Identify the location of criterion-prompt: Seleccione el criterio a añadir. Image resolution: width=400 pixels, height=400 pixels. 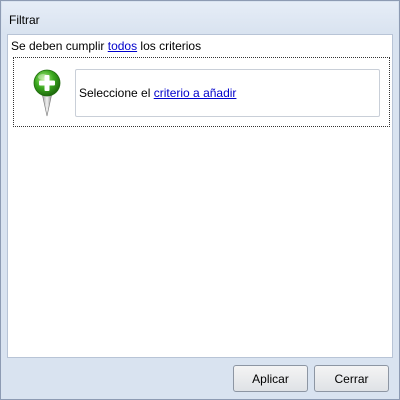
(157, 93).